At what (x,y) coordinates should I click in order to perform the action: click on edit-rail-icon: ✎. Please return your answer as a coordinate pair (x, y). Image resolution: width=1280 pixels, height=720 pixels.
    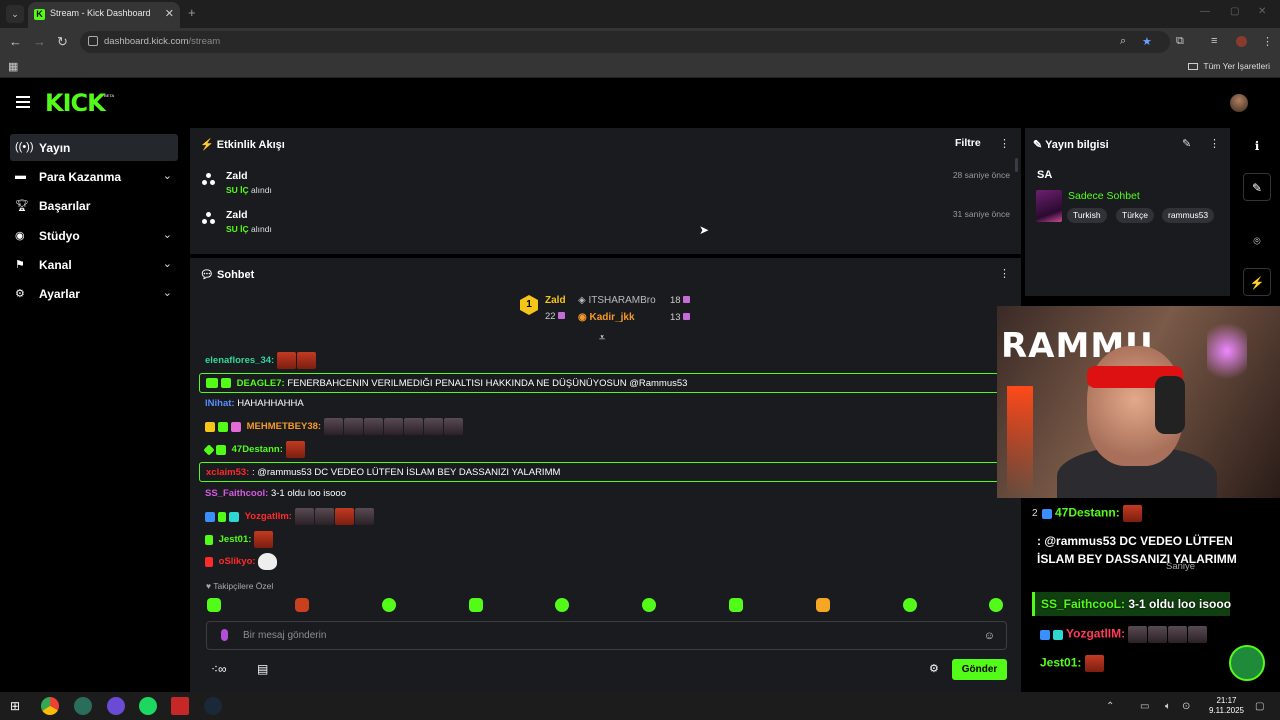
    Looking at the image, I should click on (1257, 187).